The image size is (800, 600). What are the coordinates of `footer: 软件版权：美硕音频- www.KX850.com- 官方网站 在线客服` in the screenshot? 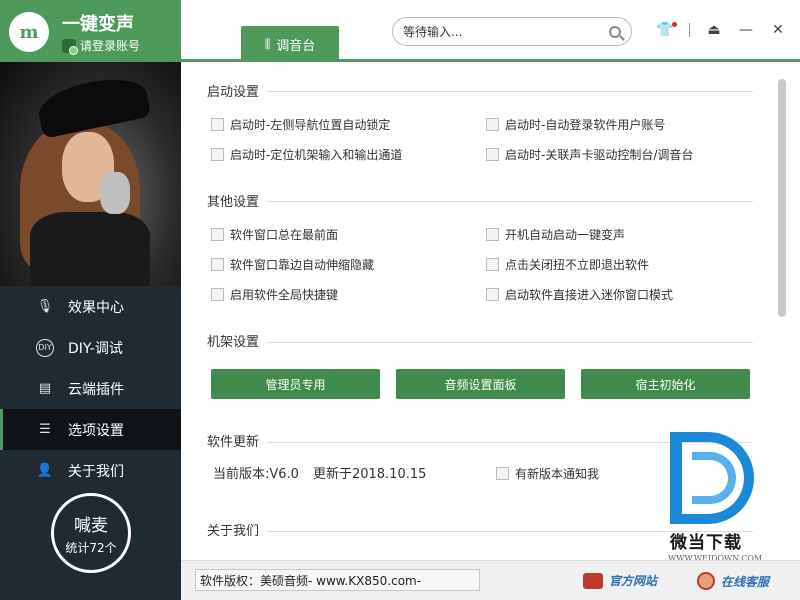 It's located at (490, 580).